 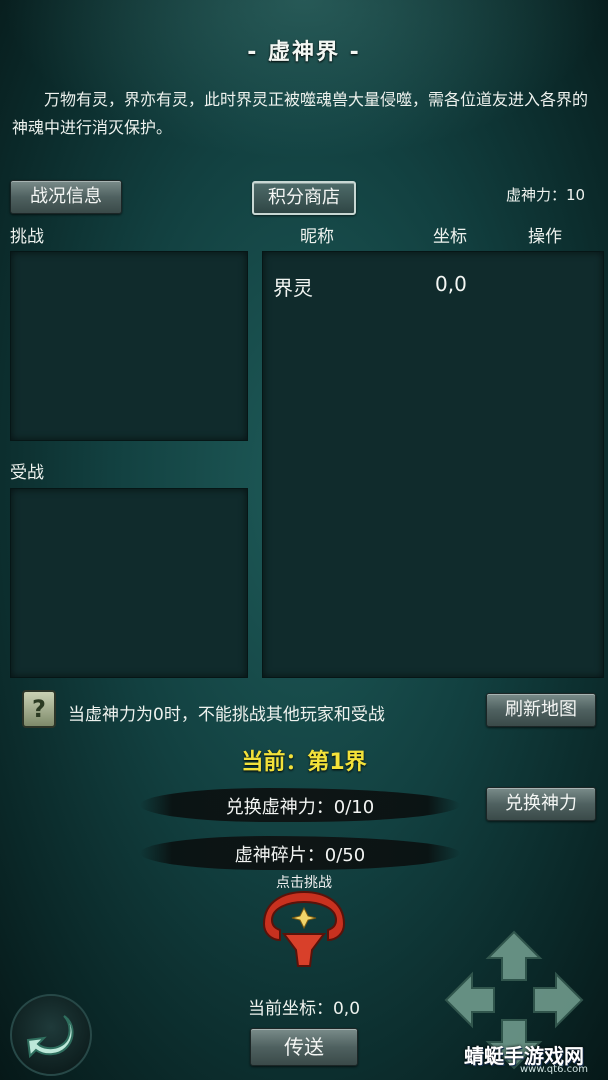 I want to click on table-row: 界灵 0,0, so click(x=433, y=286).